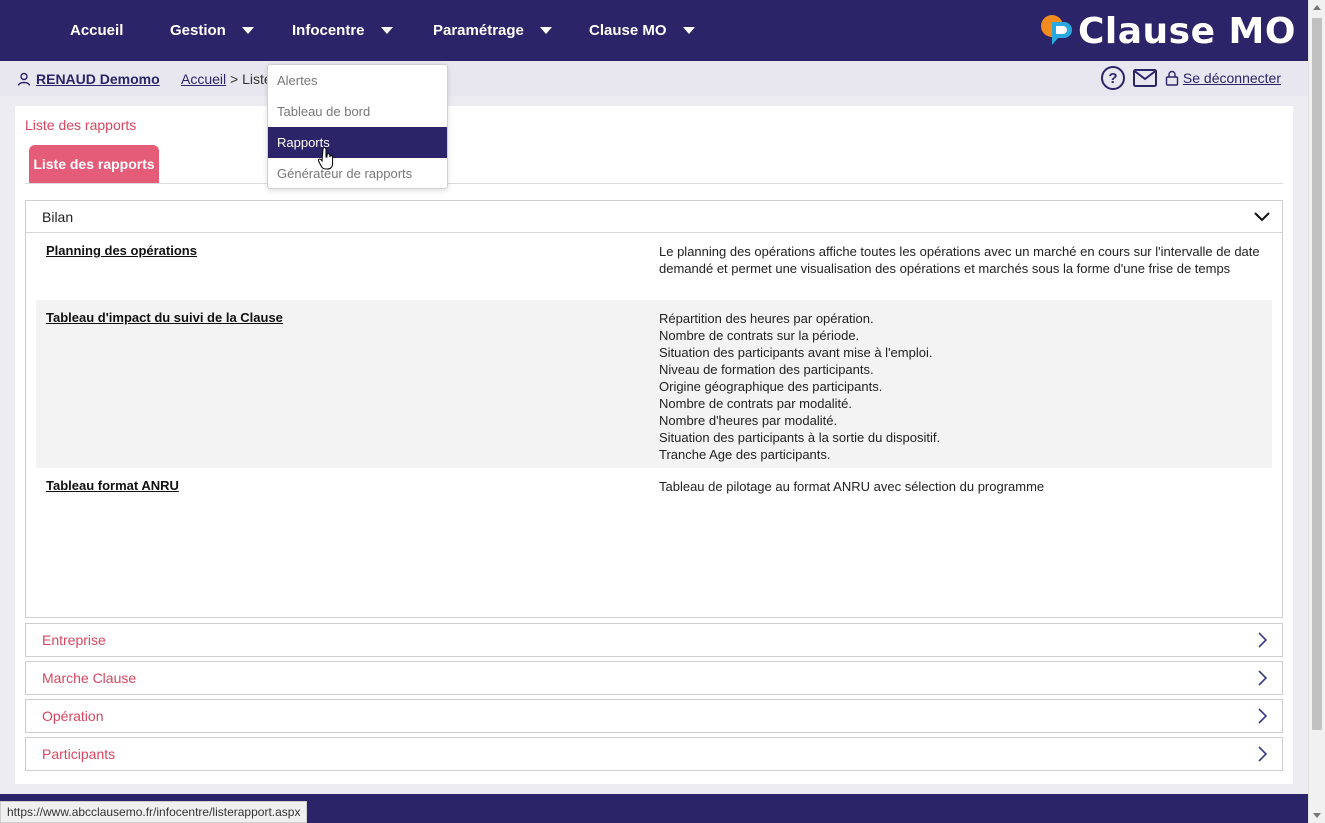  What do you see at coordinates (628, 30) in the screenshot?
I see `nav-clause-mo-label: Clause MO` at bounding box center [628, 30].